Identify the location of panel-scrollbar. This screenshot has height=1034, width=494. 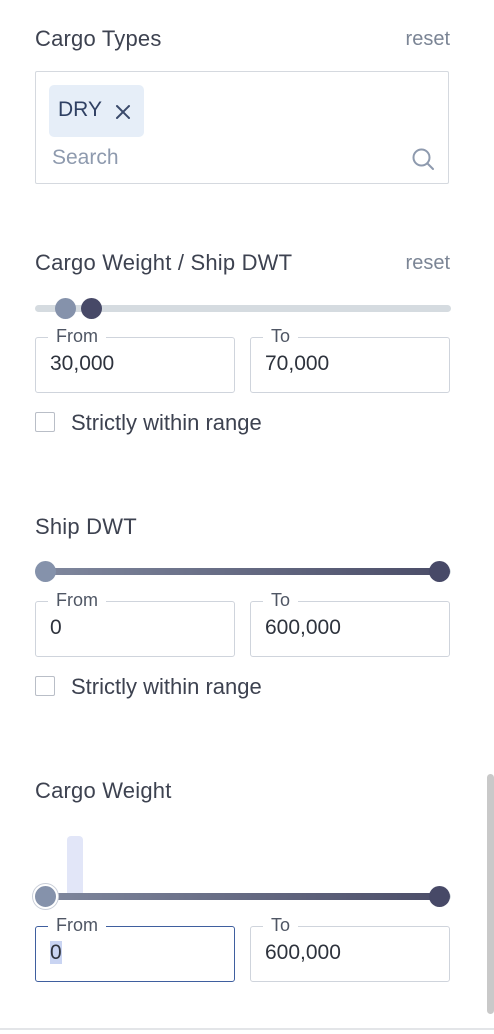
(490, 894).